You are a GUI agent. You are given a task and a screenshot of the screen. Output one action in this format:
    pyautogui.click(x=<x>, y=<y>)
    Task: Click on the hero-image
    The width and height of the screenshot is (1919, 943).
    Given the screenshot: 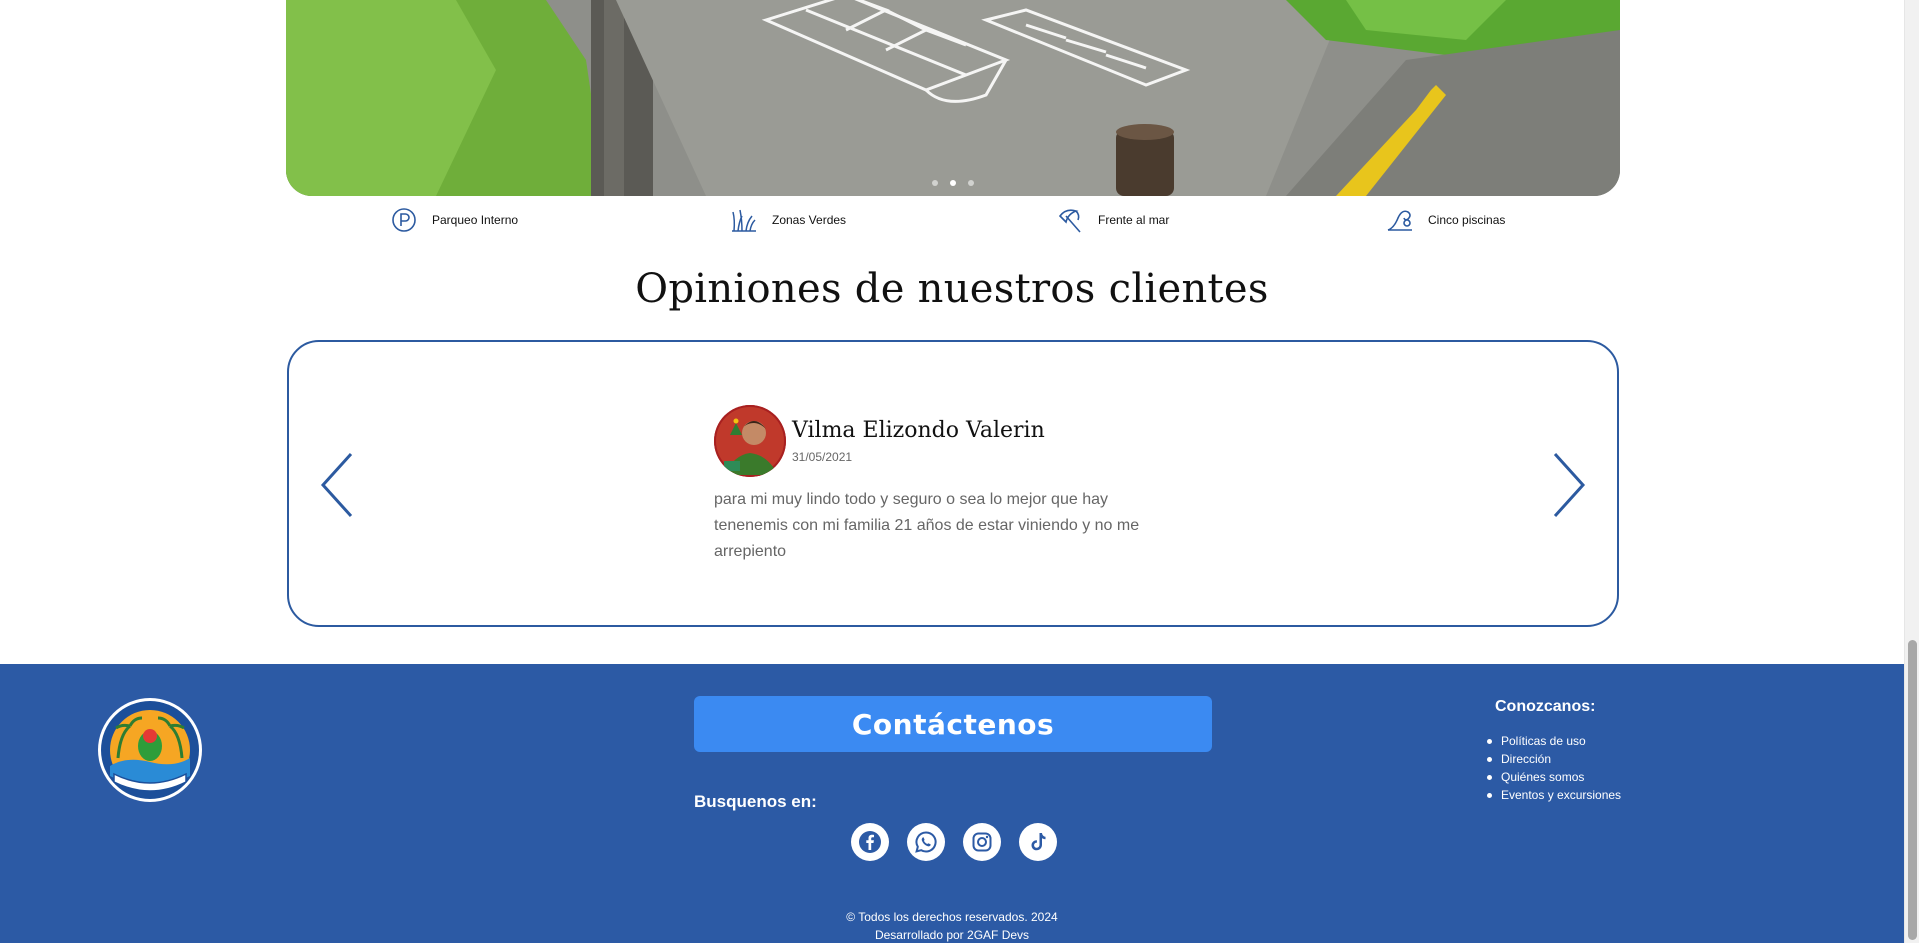 What is the action you would take?
    pyautogui.click(x=953, y=98)
    